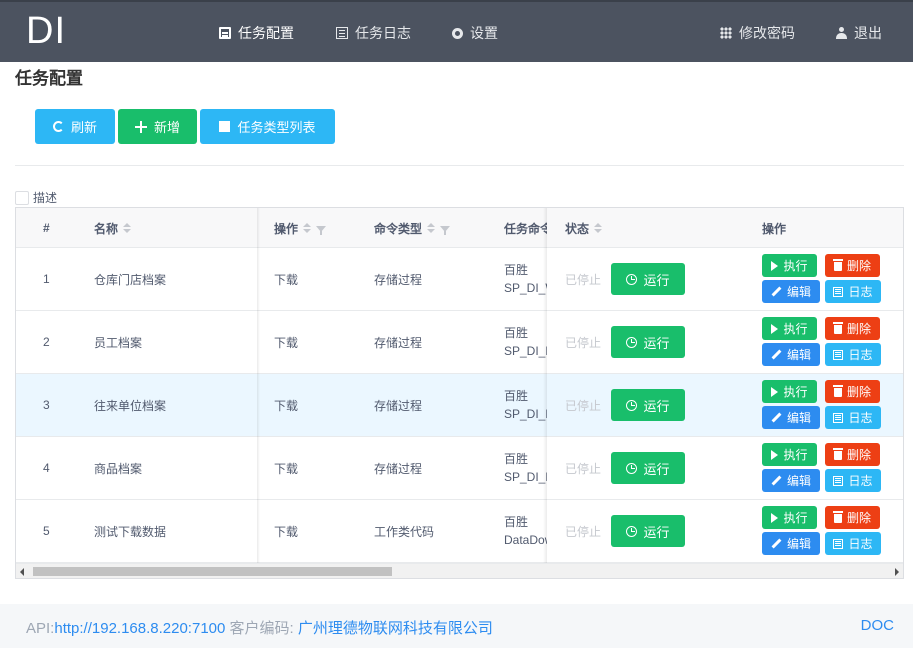  I want to click on row-task-command-line2: SP_DI_W, so click(526, 288).